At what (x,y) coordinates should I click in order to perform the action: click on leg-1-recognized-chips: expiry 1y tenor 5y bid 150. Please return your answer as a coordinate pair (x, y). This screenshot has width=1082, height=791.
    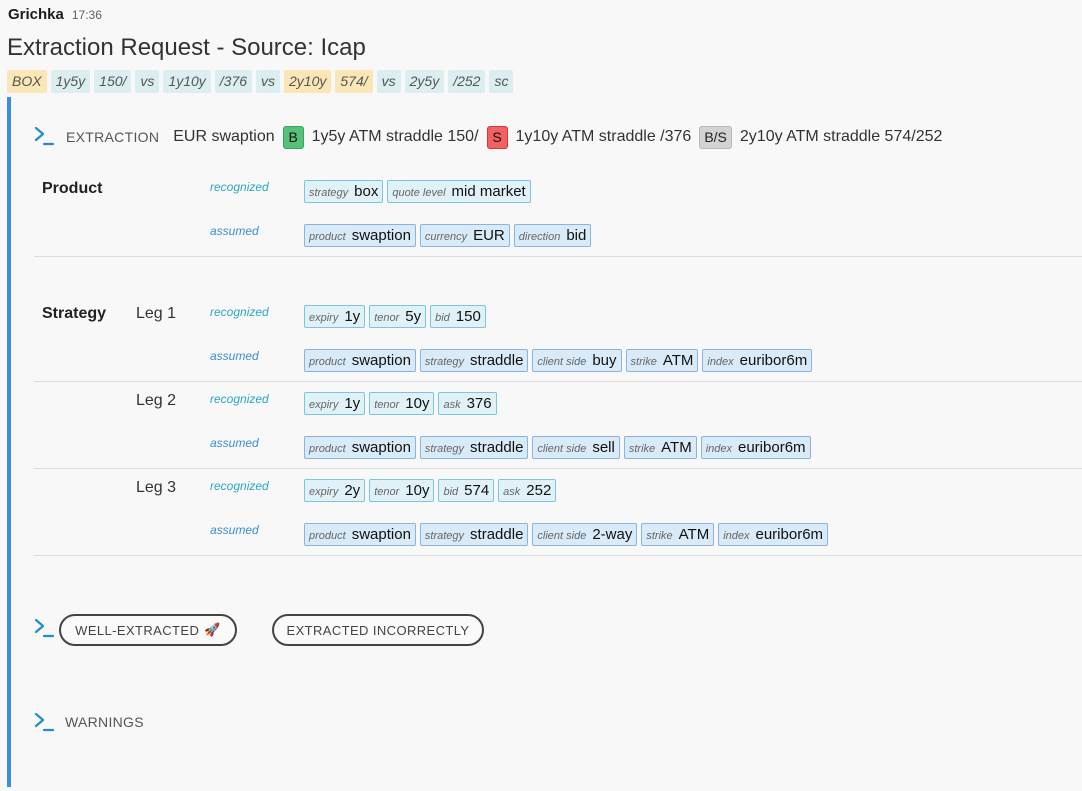
    Looking at the image, I should click on (395, 316).